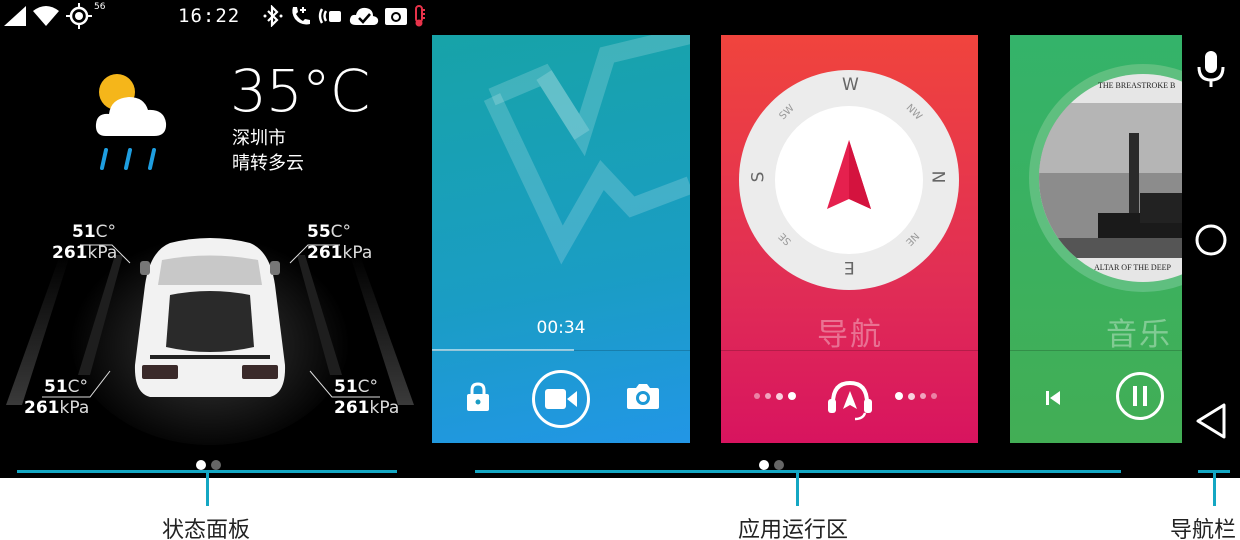  What do you see at coordinates (273, 16) in the screenshot?
I see `bluetooth-icon` at bounding box center [273, 16].